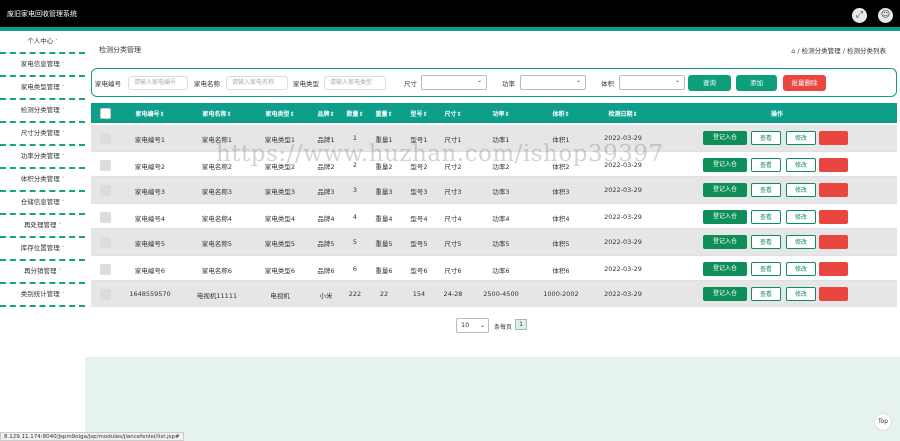 Image resolution: width=900 pixels, height=441 pixels. Describe the element at coordinates (42, 249) in the screenshot. I see `sidebar-item-stock-location: 库存位置管理 ˅` at that location.